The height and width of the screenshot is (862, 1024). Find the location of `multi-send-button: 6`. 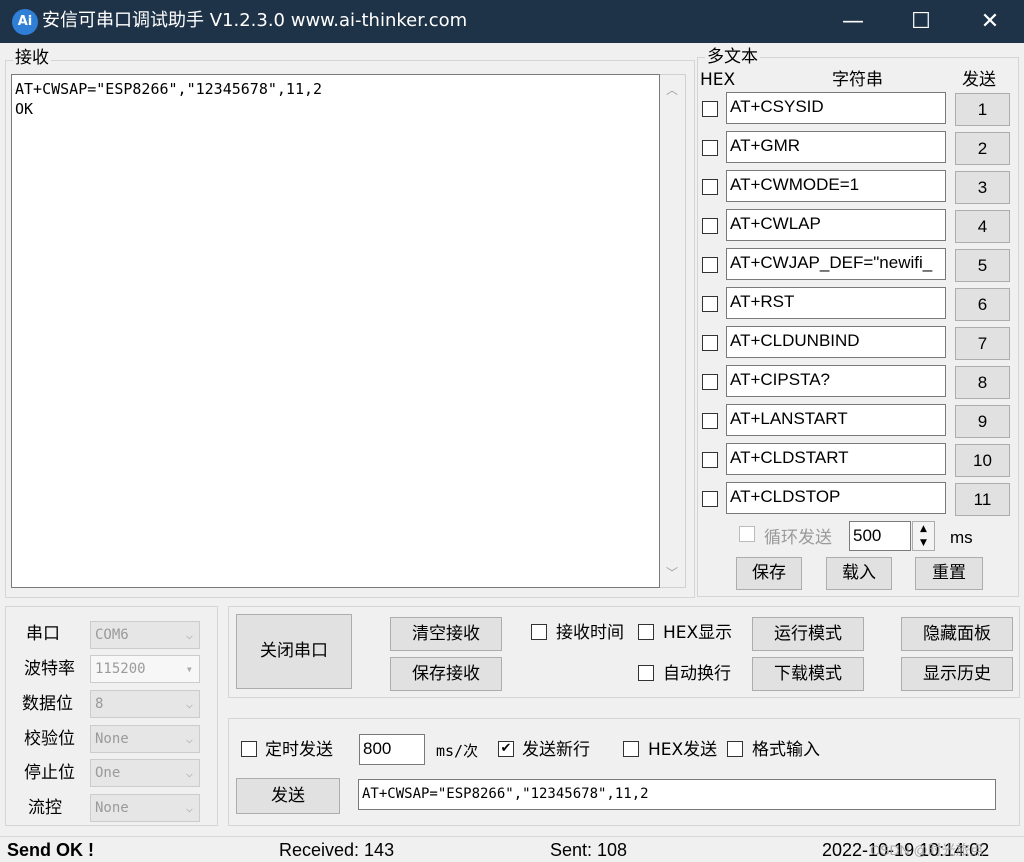

multi-send-button: 6 is located at coordinates (982, 304).